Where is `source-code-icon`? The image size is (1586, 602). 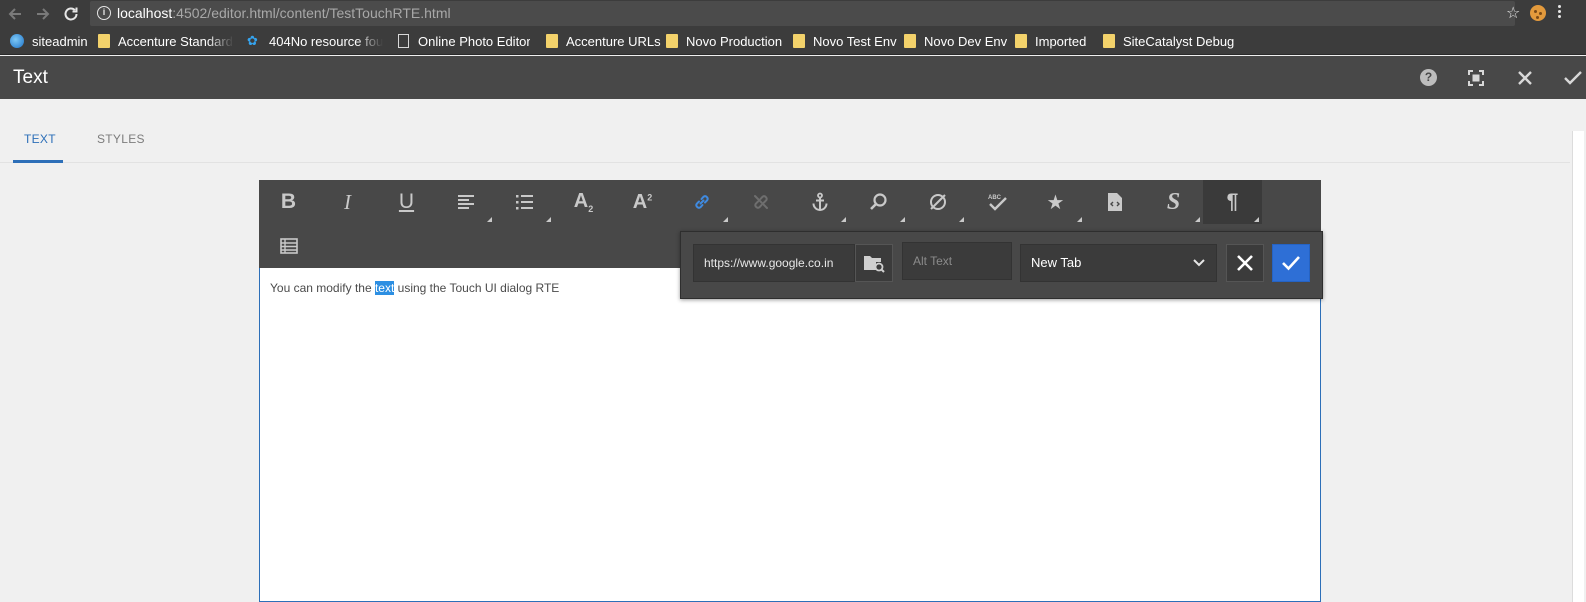
source-code-icon is located at coordinates (1114, 202).